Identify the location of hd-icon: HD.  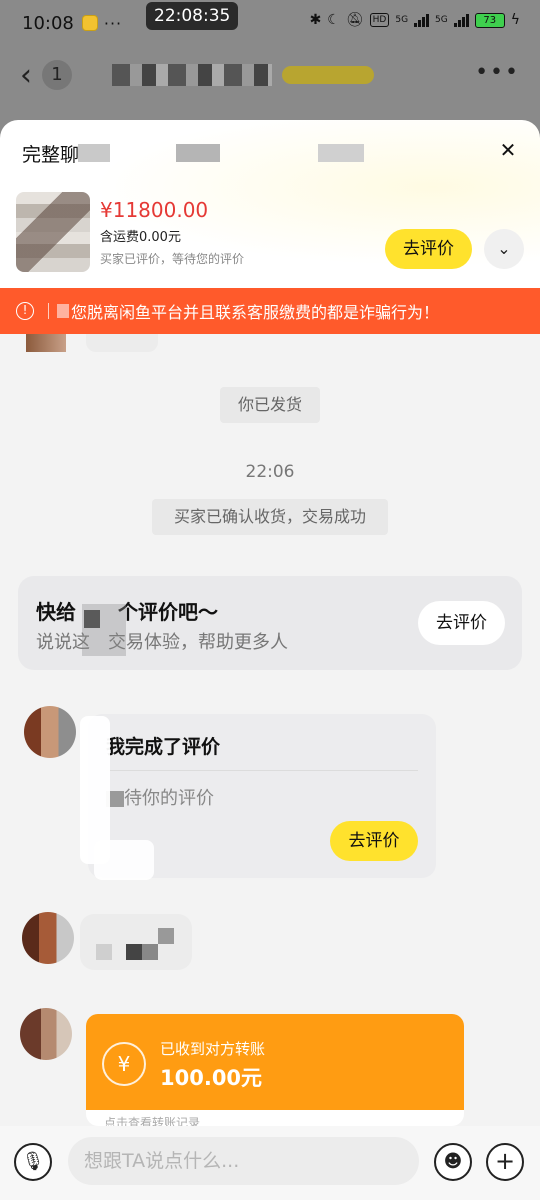
(379, 20).